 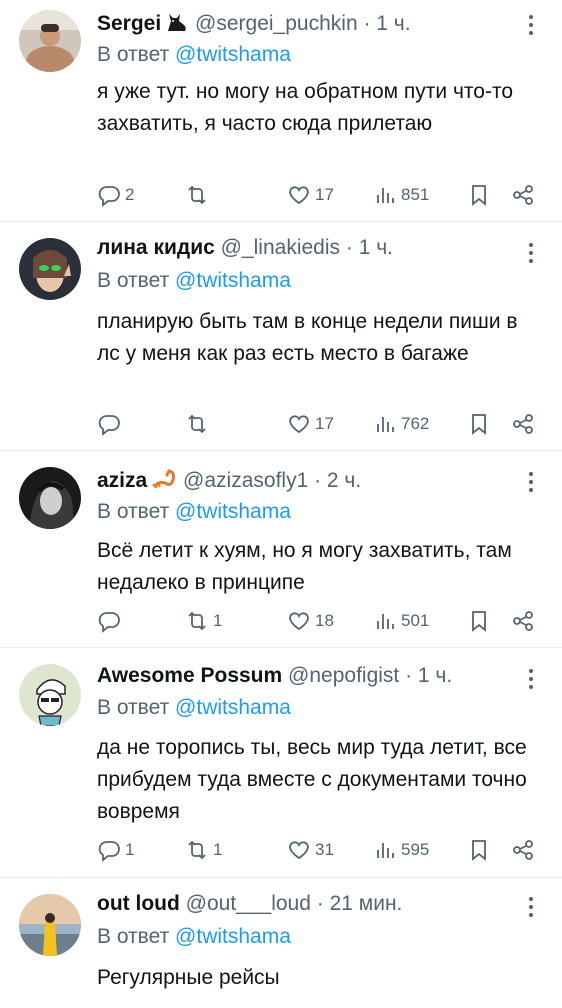 What do you see at coordinates (130, 194) in the screenshot?
I see `reply-count: 2` at bounding box center [130, 194].